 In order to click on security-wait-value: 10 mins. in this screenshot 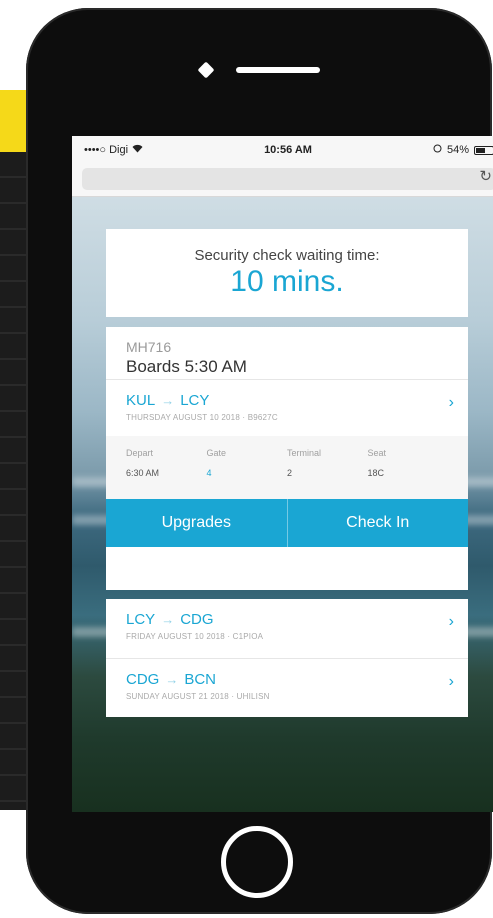, I will do `click(287, 281)`.